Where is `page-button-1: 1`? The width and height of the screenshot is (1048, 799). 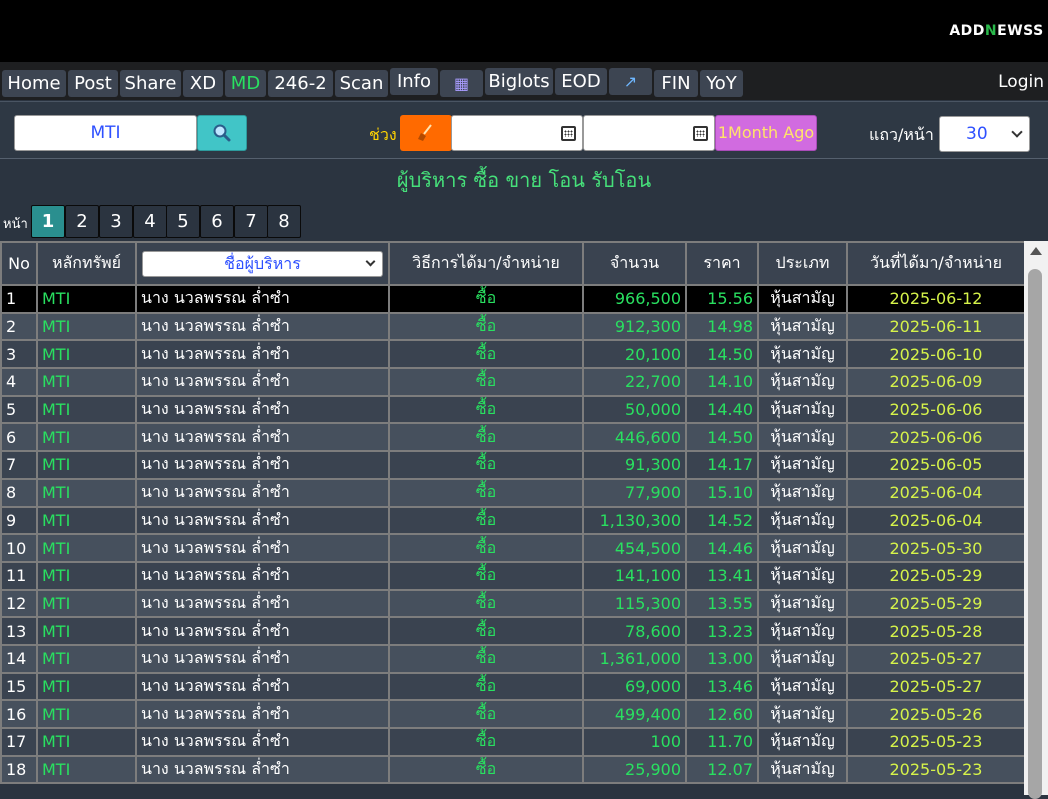
page-button-1: 1 is located at coordinates (48, 221).